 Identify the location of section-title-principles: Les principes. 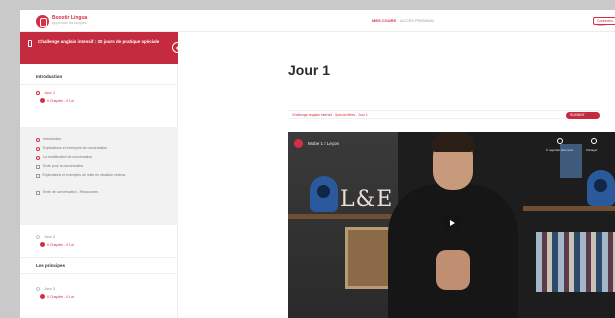
(51, 265).